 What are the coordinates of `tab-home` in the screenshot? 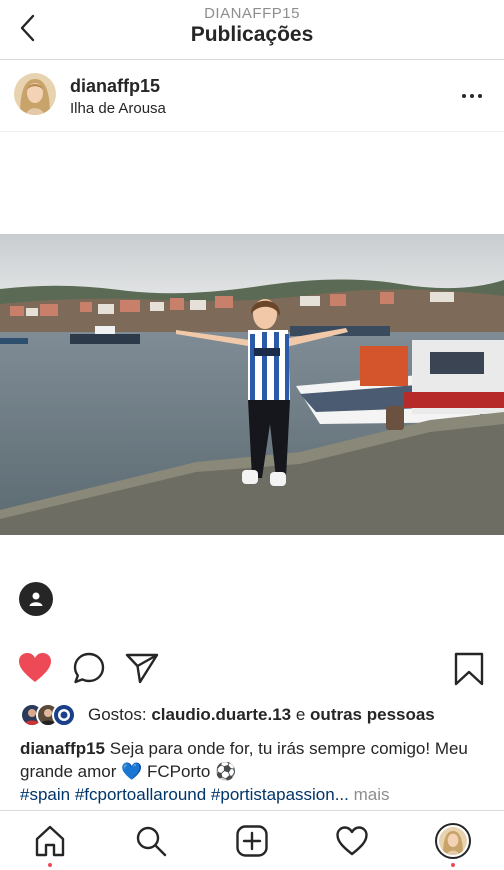 It's located at (50, 844).